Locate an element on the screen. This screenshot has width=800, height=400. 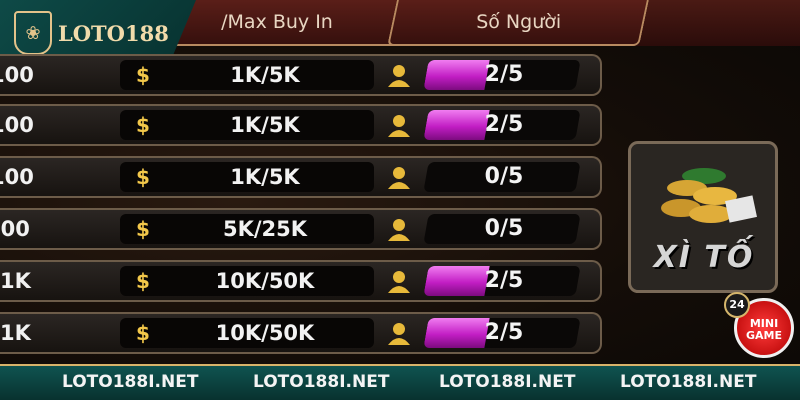
game-card-xi-to: XÌ TỐ is located at coordinates (703, 217).